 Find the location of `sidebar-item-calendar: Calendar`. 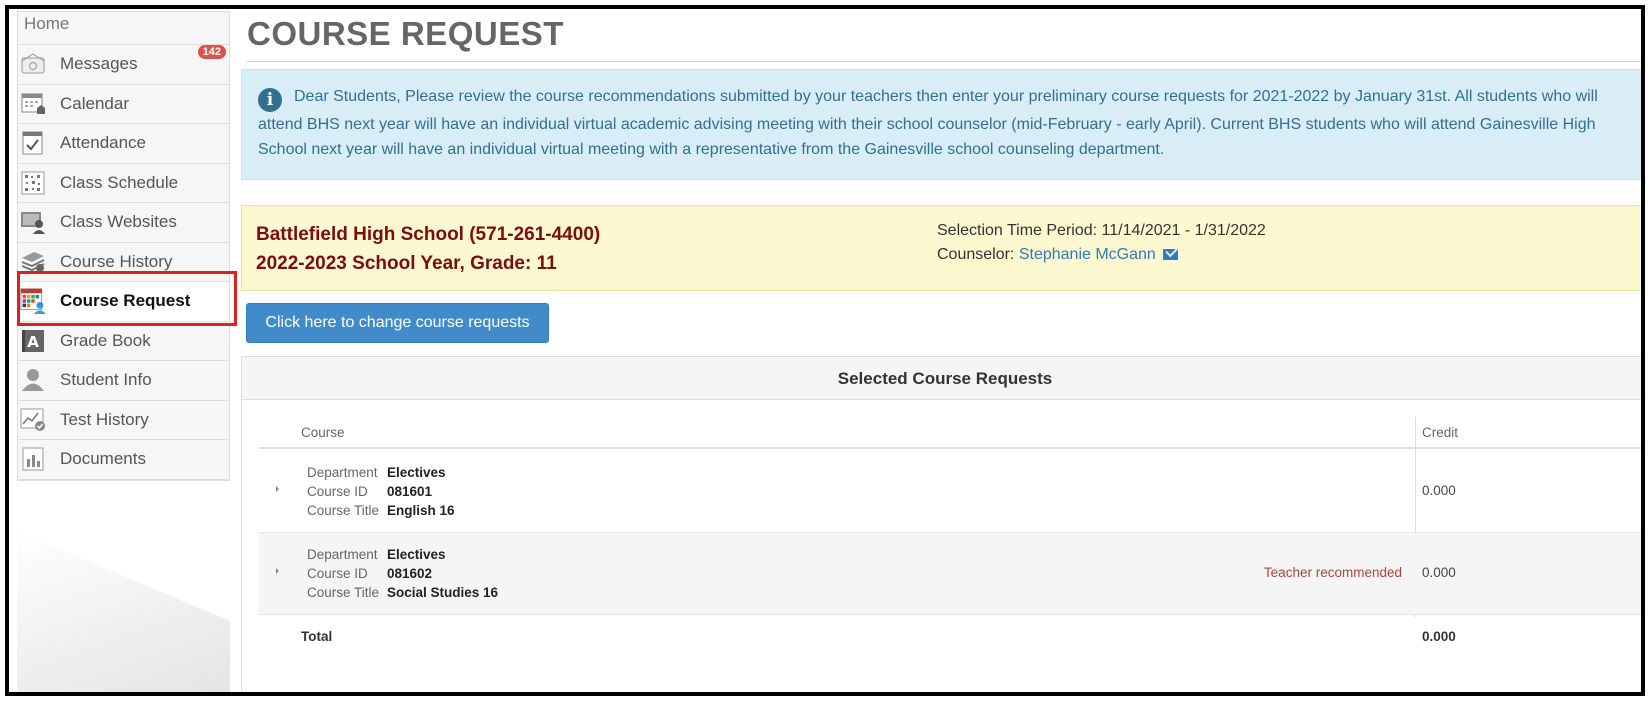

sidebar-item-calendar: Calendar is located at coordinates (123, 104).